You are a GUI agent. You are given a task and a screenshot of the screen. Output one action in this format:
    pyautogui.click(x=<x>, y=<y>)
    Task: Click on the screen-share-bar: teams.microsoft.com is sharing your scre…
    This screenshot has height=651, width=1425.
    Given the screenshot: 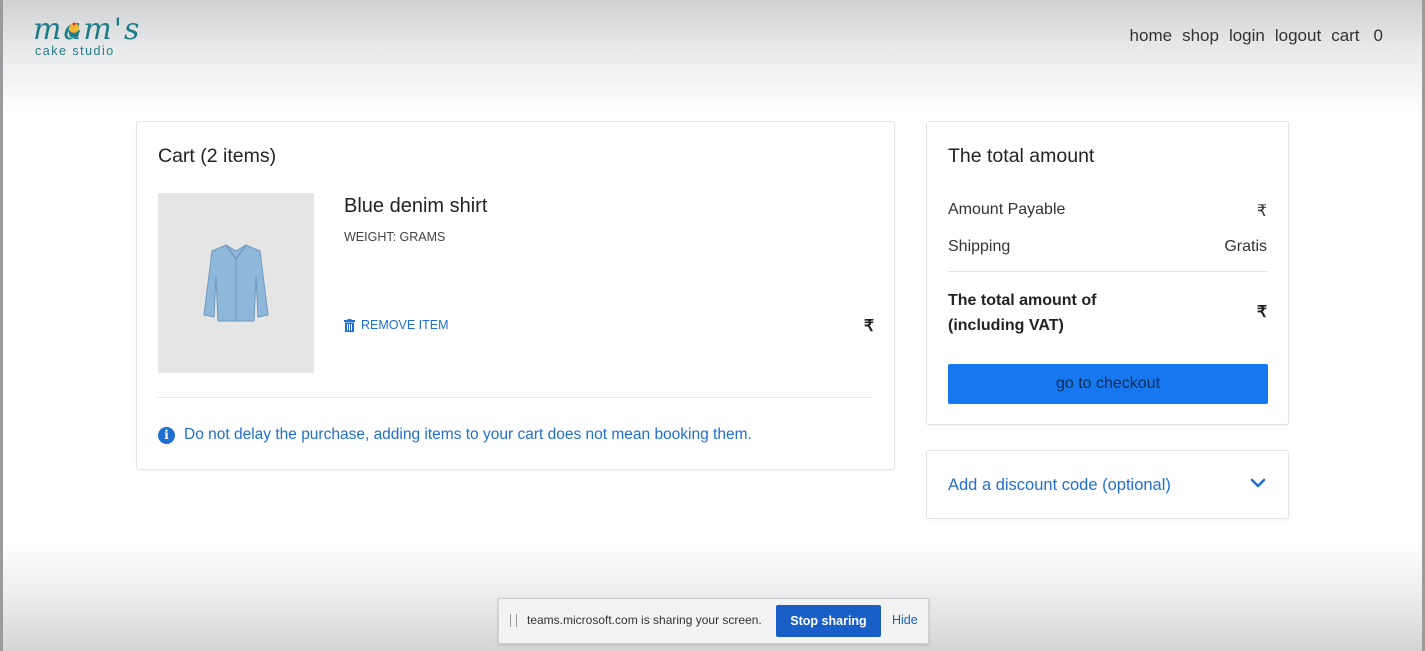 What is the action you would take?
    pyautogui.click(x=713, y=621)
    